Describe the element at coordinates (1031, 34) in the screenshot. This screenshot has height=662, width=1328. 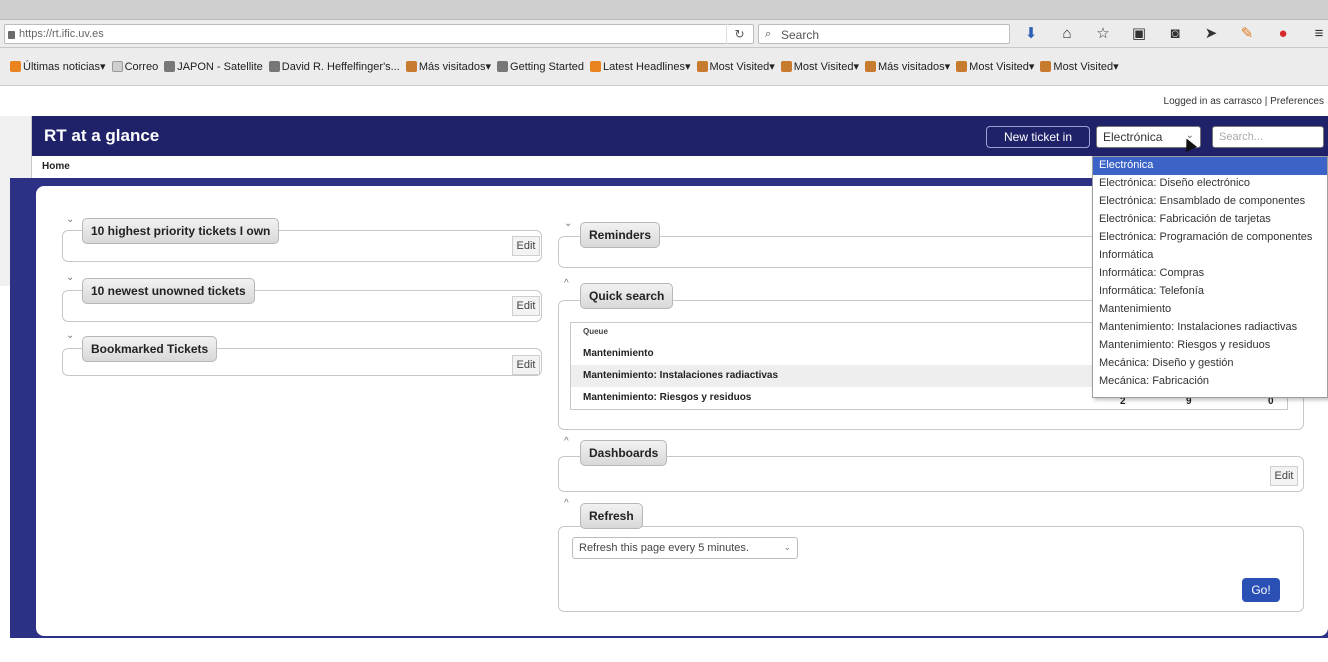
I see `download-icon: ⬇` at that location.